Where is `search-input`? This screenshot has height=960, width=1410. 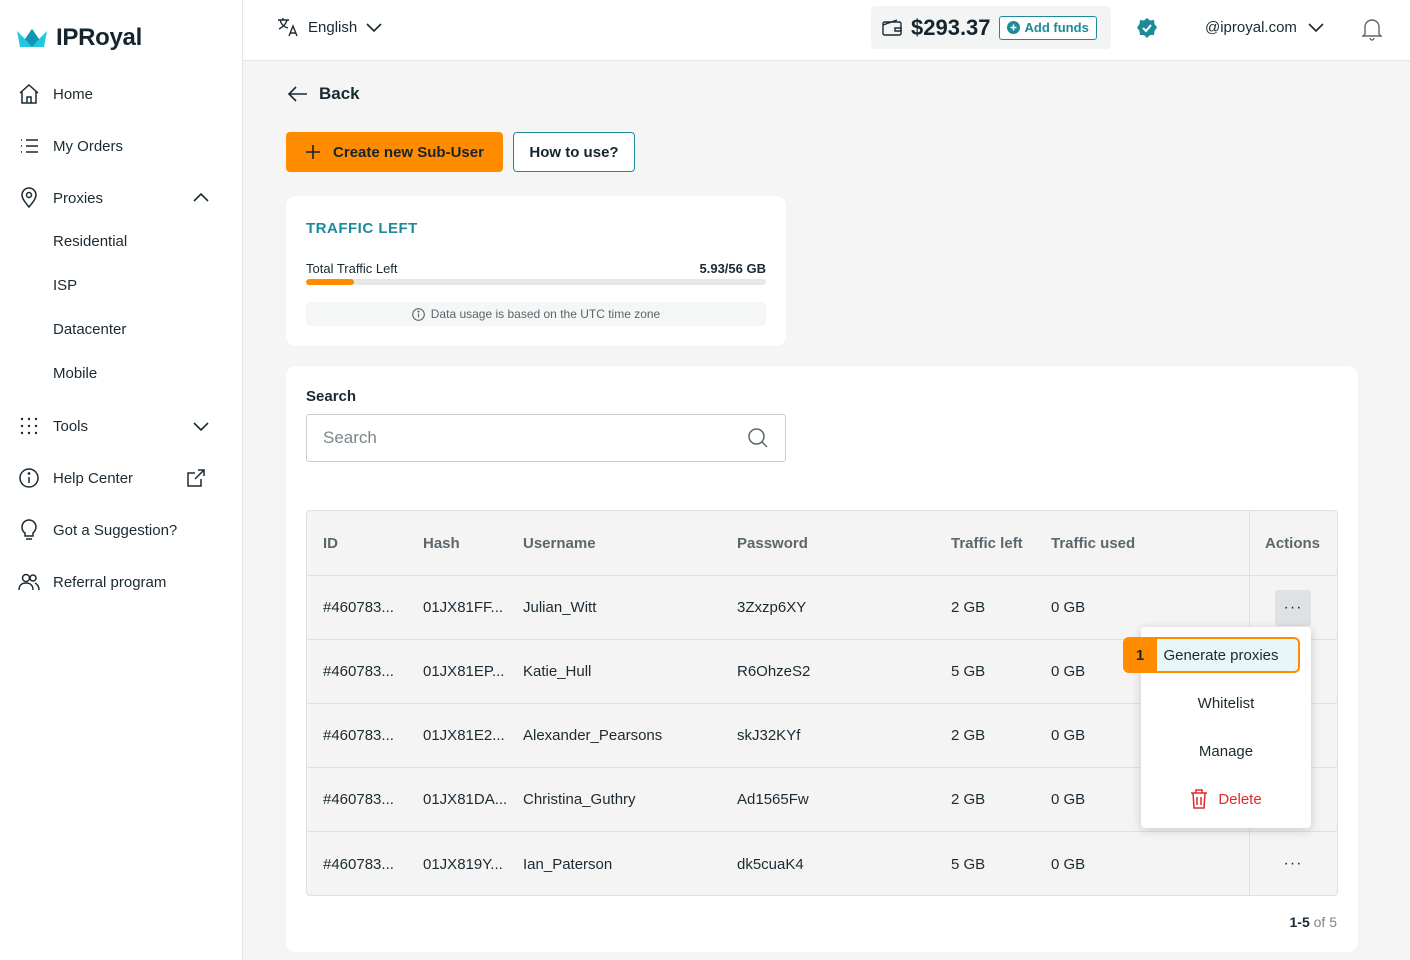 search-input is located at coordinates (535, 438).